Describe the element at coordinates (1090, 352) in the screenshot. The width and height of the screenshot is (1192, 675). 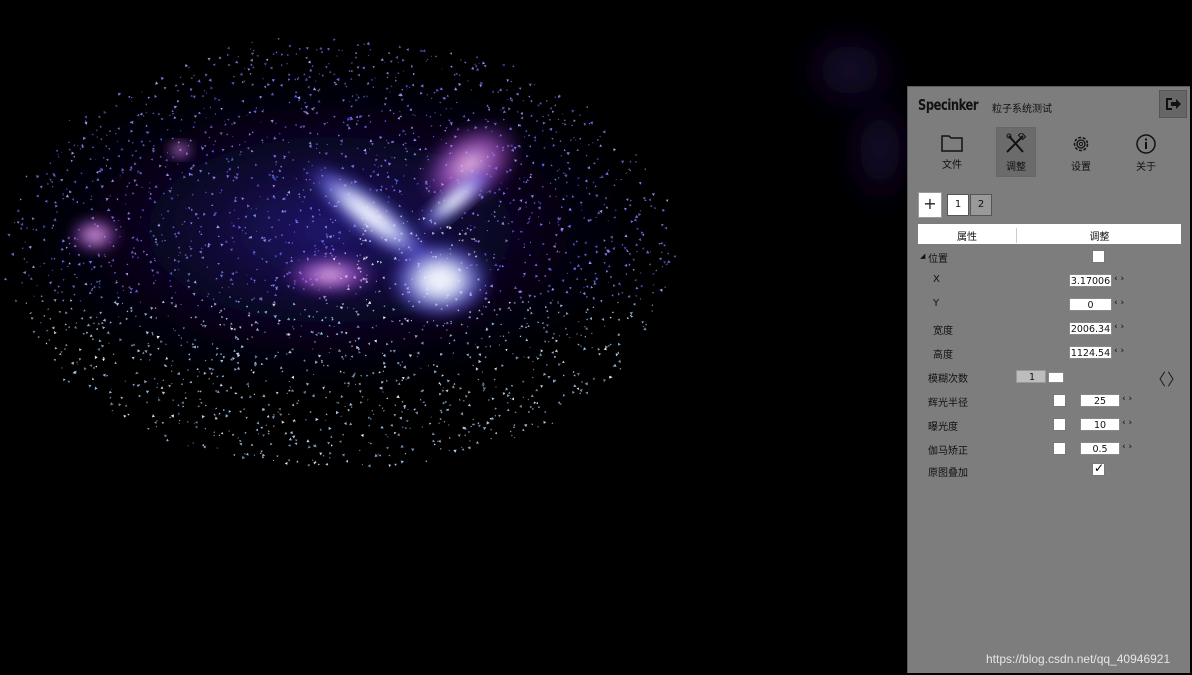
I see `height-input: 1124.54` at that location.